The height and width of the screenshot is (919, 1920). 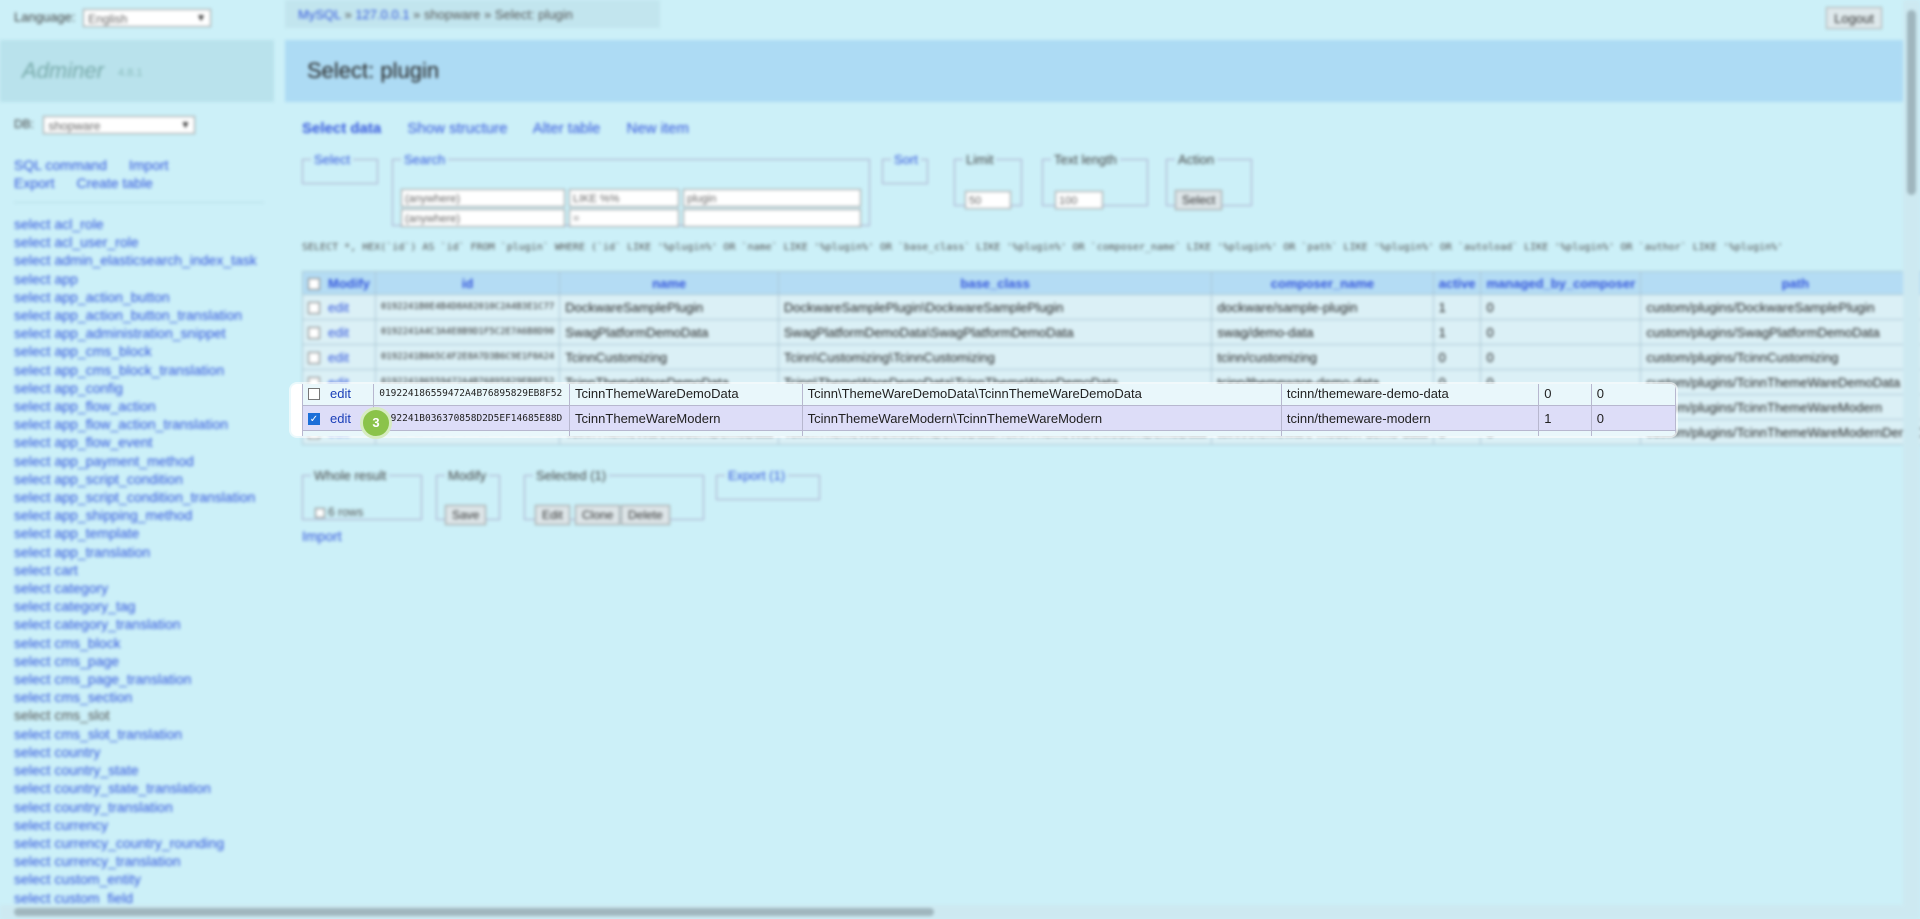 What do you see at coordinates (341, 128) in the screenshot?
I see `tab-select-data: Select data` at bounding box center [341, 128].